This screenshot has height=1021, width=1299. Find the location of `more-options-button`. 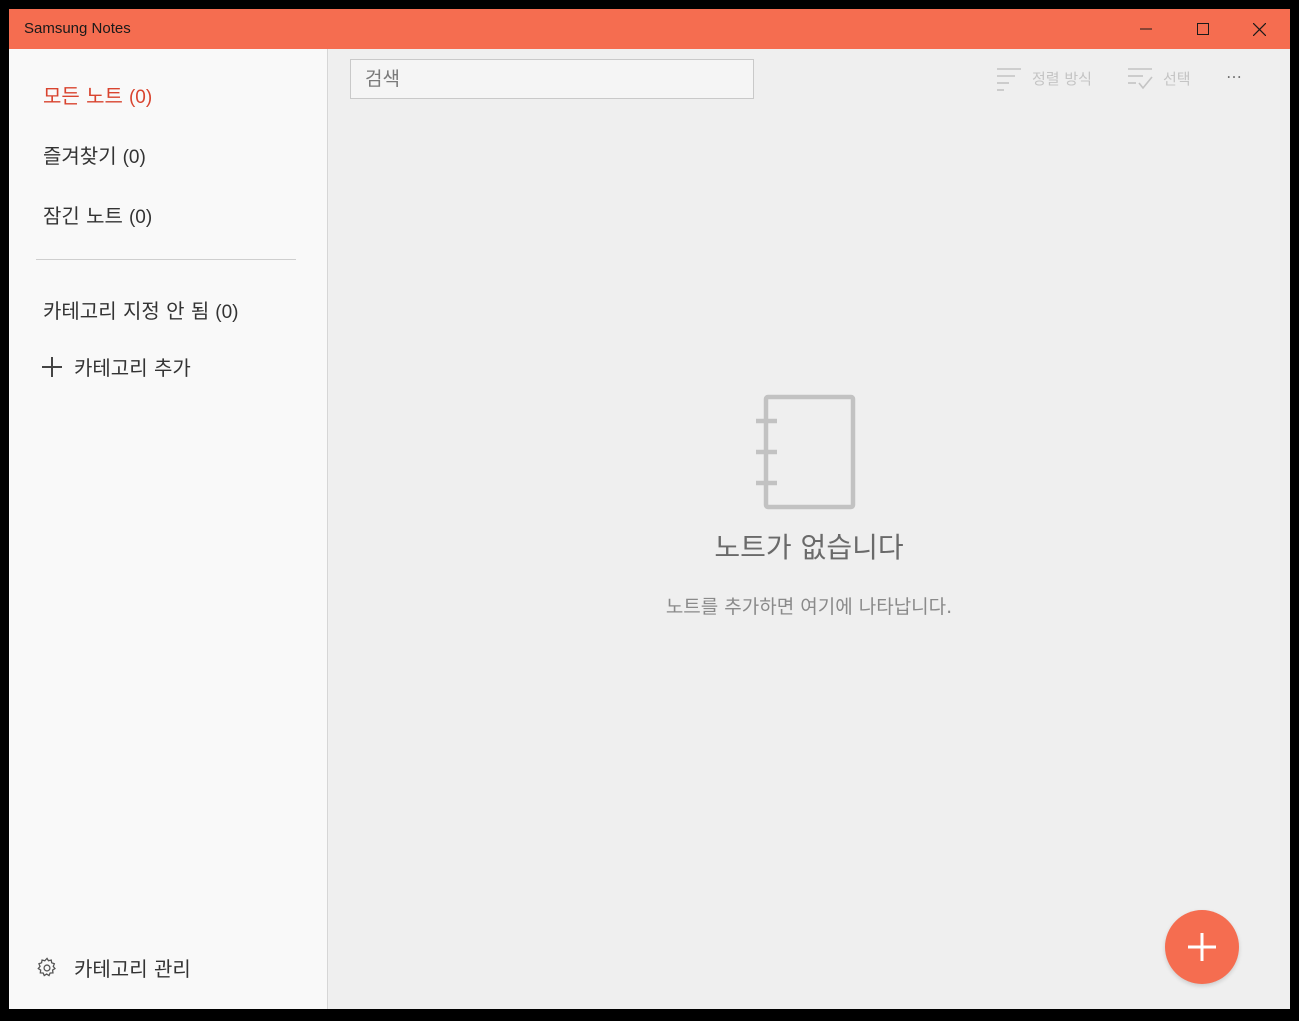

more-options-button is located at coordinates (1239, 77).